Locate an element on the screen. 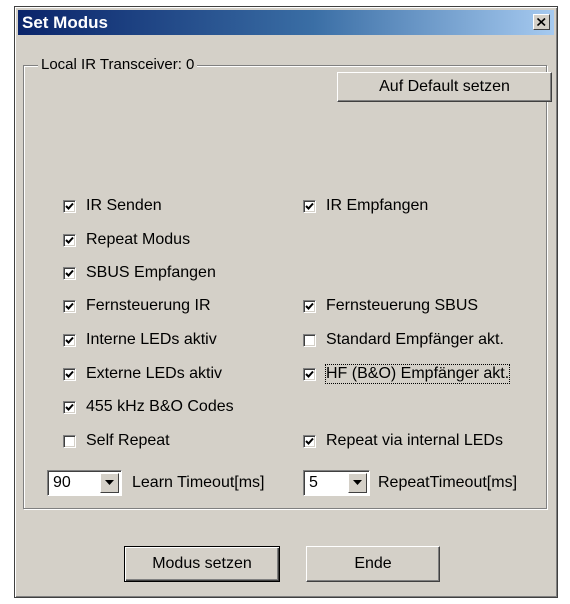 This screenshot has height=604, width=570. checkbox-self-repeat-label: Self Repeat is located at coordinates (128, 440).